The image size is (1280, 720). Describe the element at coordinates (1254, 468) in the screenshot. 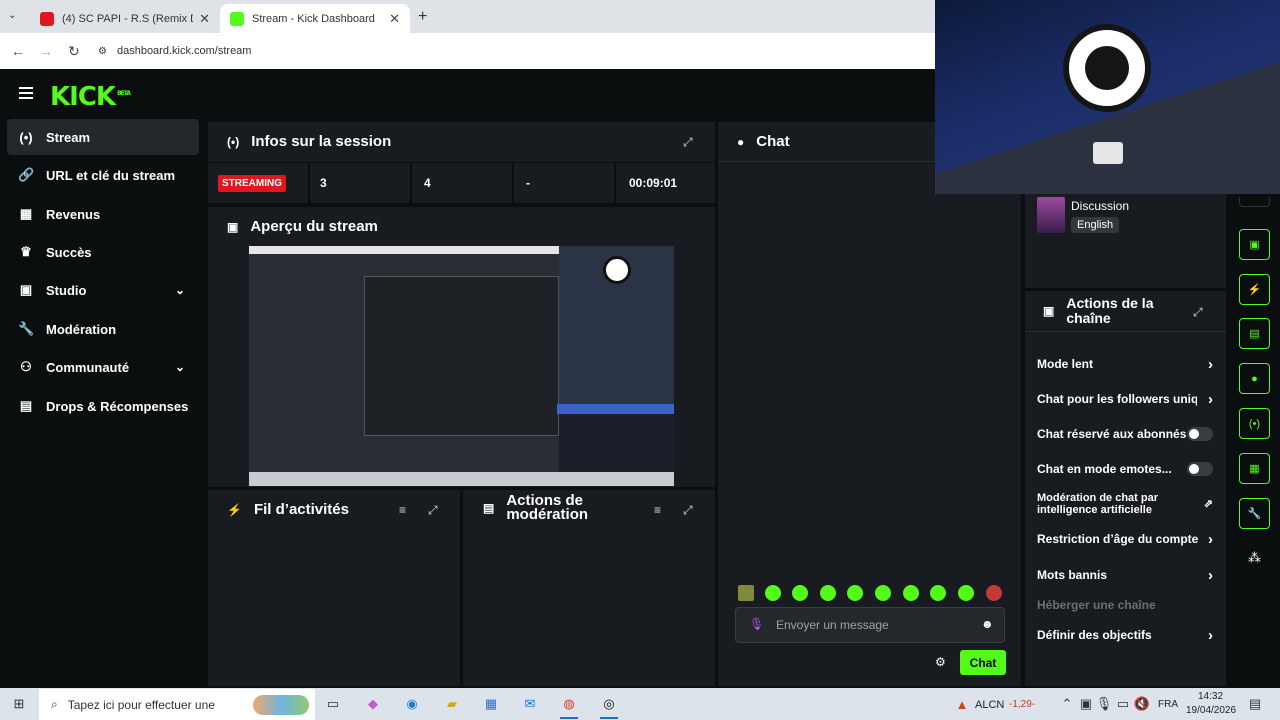

I see `rail-channel-button: ▦` at that location.